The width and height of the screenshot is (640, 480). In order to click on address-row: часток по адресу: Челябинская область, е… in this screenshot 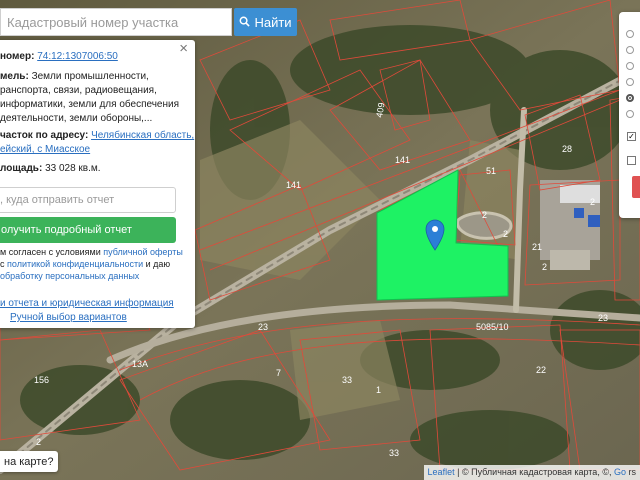, I will do `click(98, 143)`.